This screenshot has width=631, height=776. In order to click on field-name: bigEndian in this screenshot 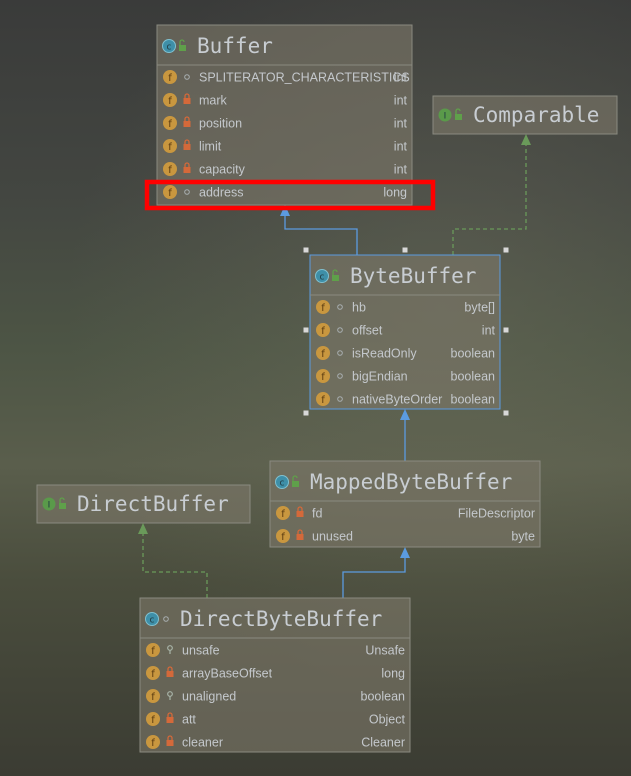, I will do `click(380, 377)`.